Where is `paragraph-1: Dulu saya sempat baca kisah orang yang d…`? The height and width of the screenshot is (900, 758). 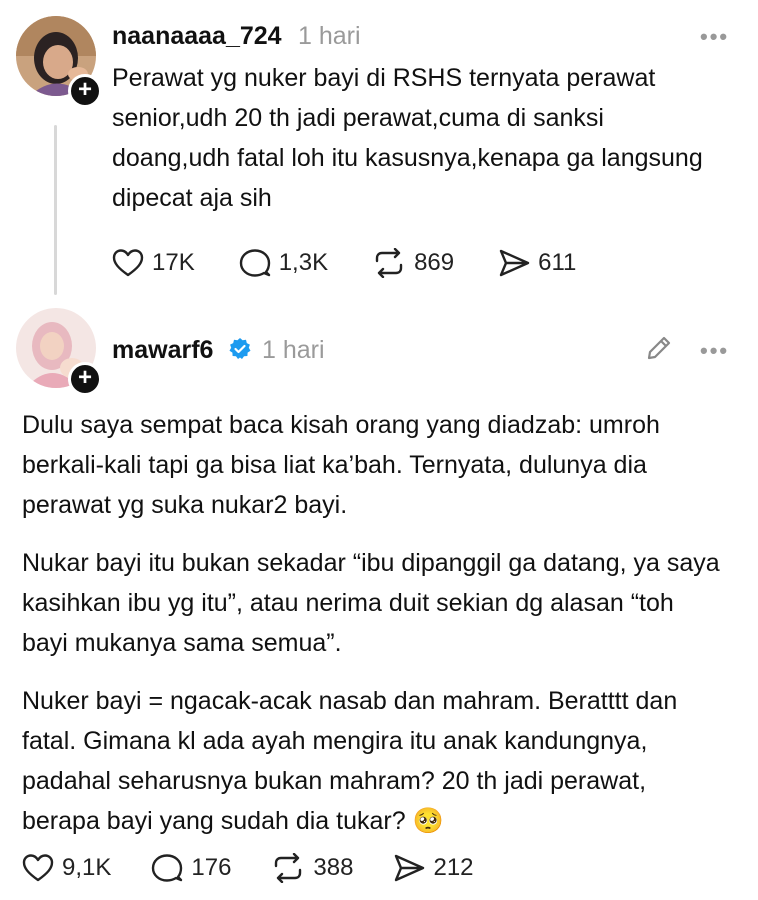 paragraph-1: Dulu saya sempat baca kisah orang yang d… is located at coordinates (341, 465).